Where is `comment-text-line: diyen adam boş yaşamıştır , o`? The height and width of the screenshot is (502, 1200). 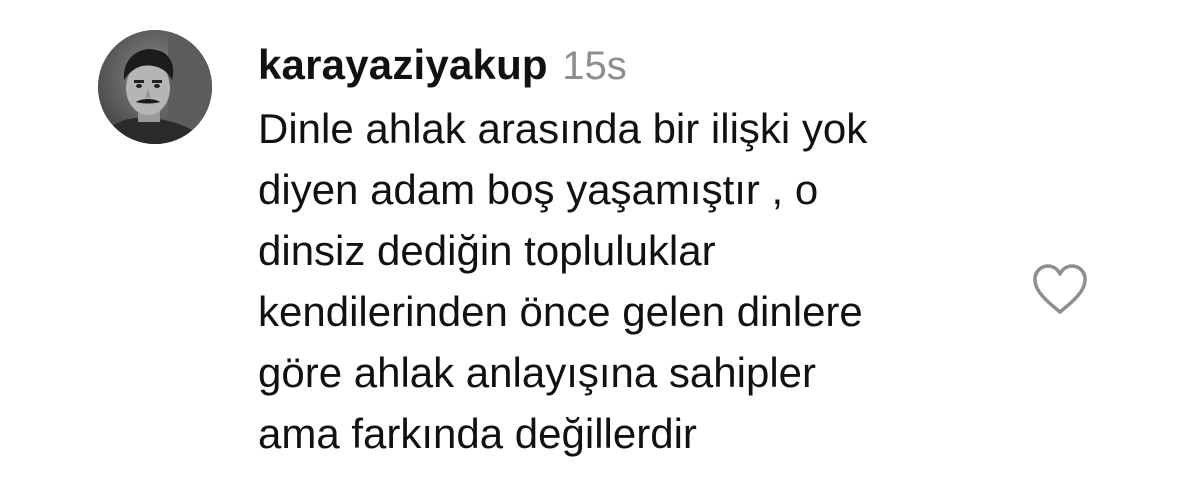
comment-text-line: diyen adam boş yaşamıştır , o is located at coordinates (538, 189).